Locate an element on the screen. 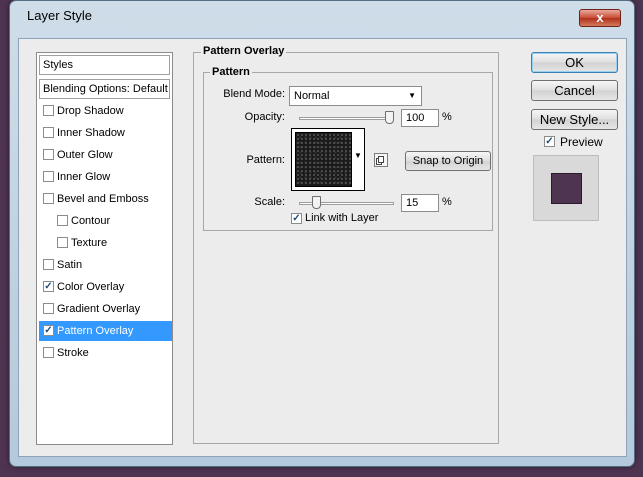 The image size is (643, 477). satin-checkbox-icon is located at coordinates (48, 264).